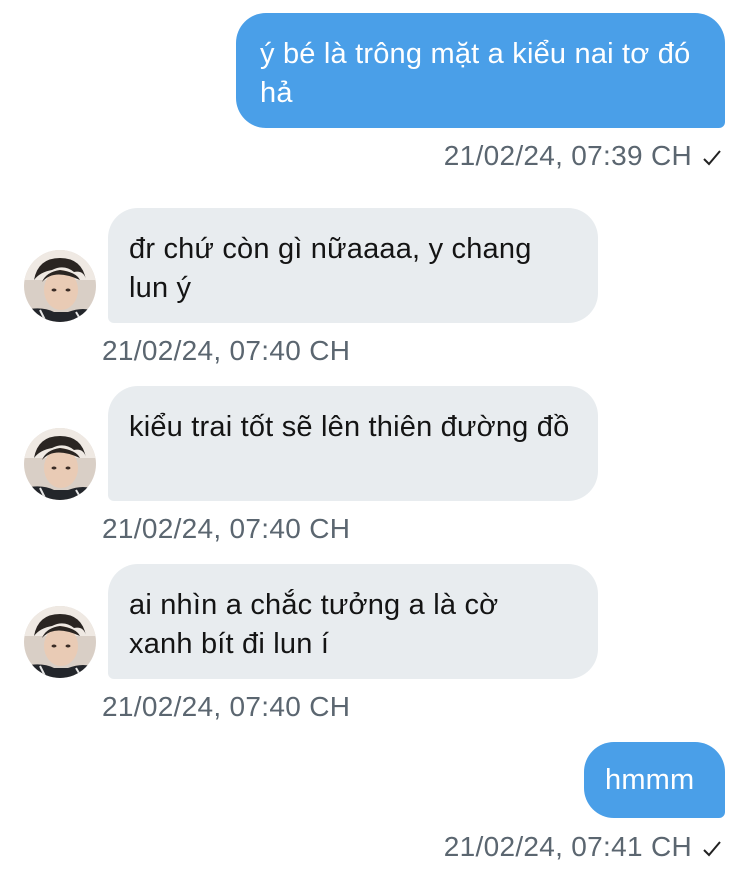 This screenshot has height=870, width=750. Describe the element at coordinates (650, 780) in the screenshot. I see `message-text: hmmm` at that location.